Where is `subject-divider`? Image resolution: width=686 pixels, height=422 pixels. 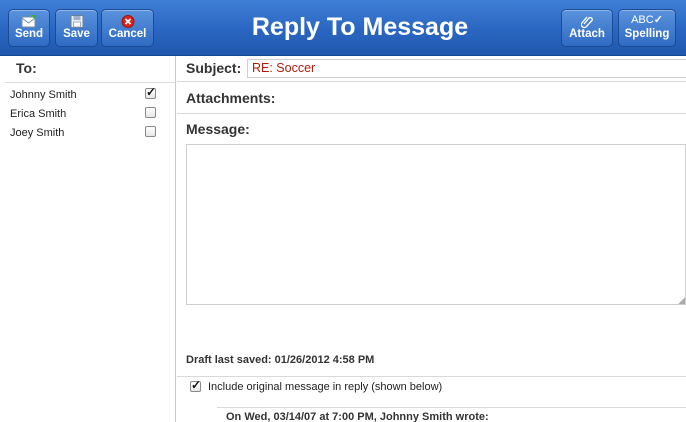 subject-divider is located at coordinates (431, 81).